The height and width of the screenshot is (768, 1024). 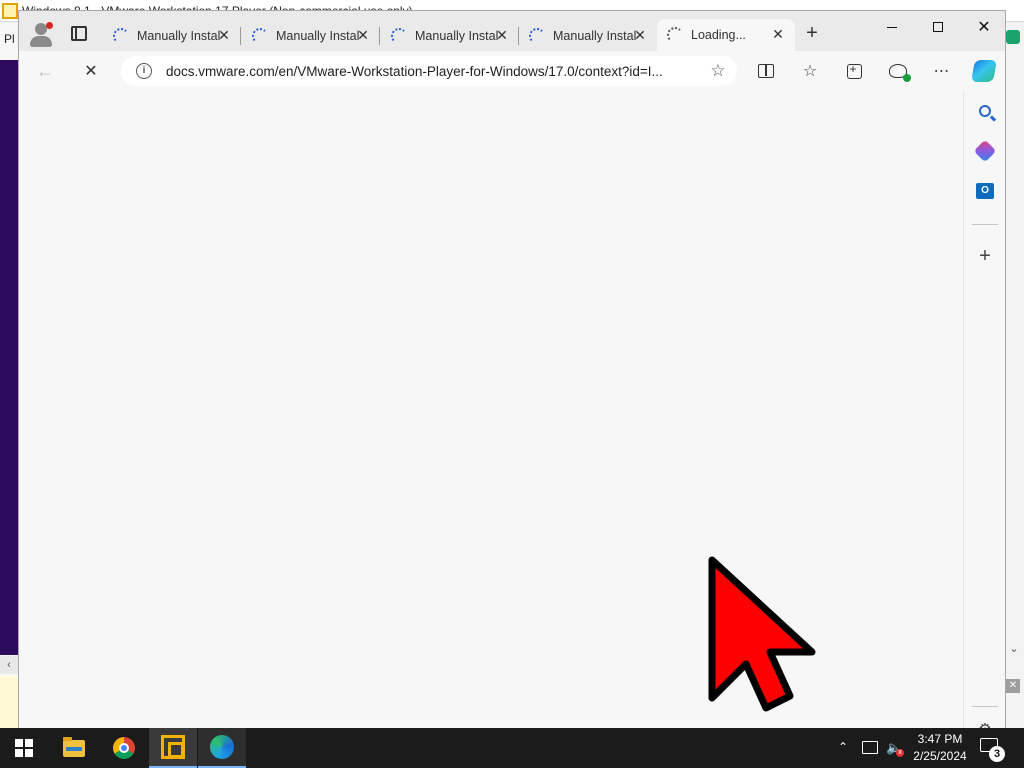 I want to click on back-button: ←, so click(x=45, y=71).